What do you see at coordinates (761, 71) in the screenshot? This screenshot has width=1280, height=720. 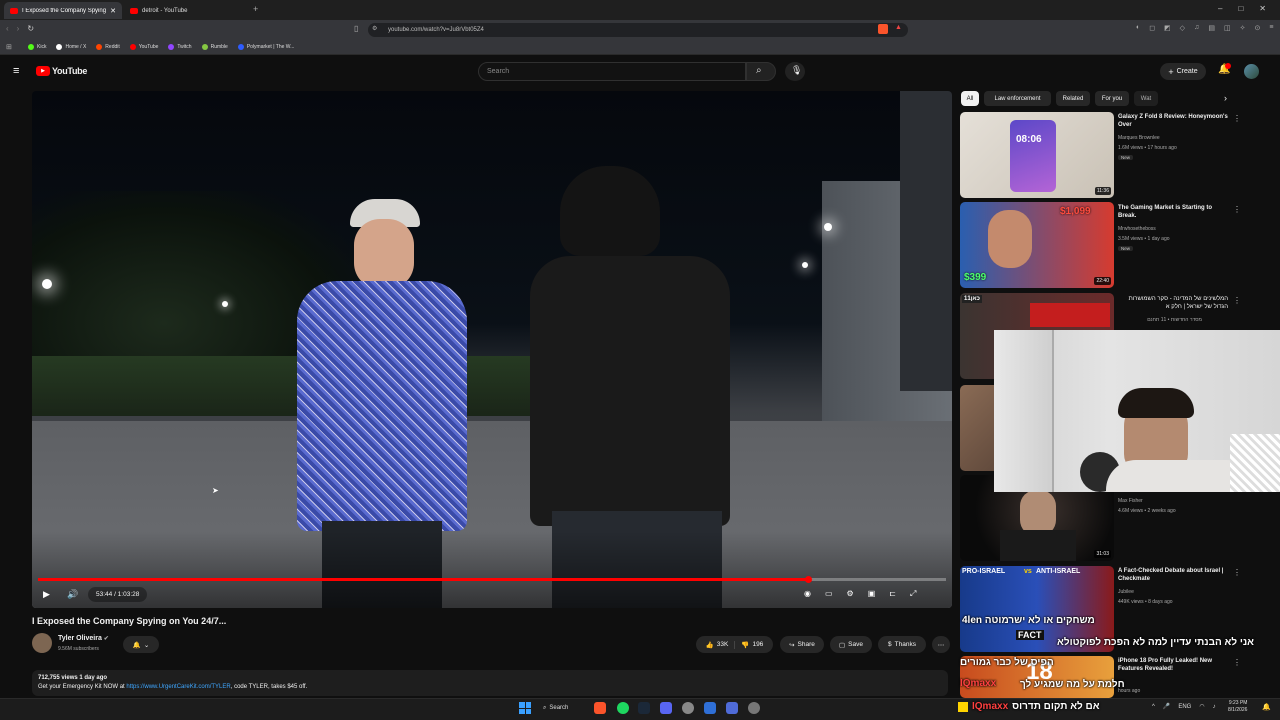 I see `search-button: ⌕` at bounding box center [761, 71].